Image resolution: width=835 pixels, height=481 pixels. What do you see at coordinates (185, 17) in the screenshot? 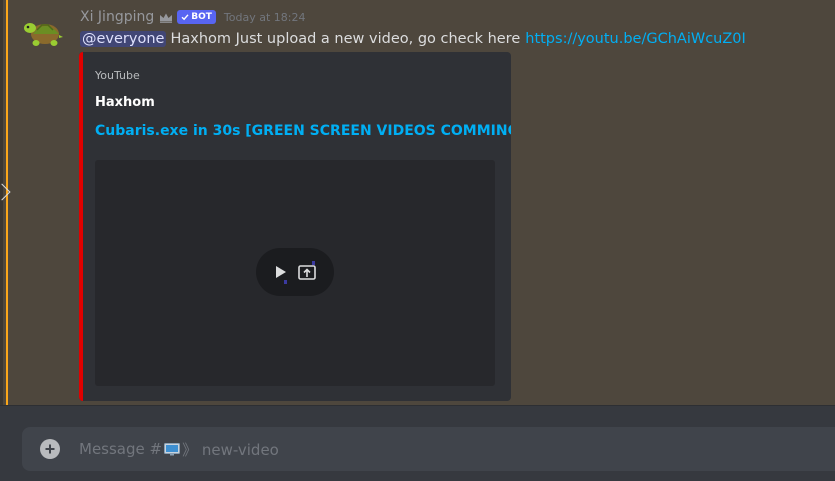
I see `check-icon` at bounding box center [185, 17].